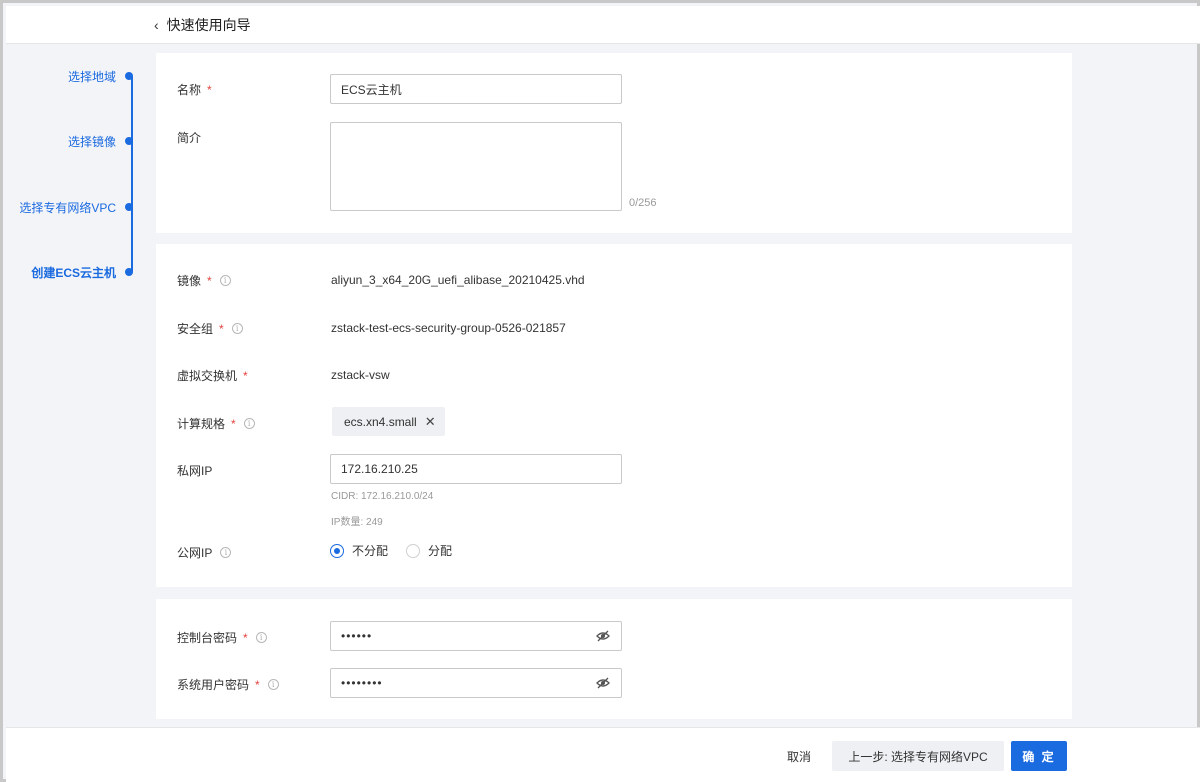  What do you see at coordinates (156, 25) in the screenshot?
I see `chevron-left-icon: ‹` at bounding box center [156, 25].